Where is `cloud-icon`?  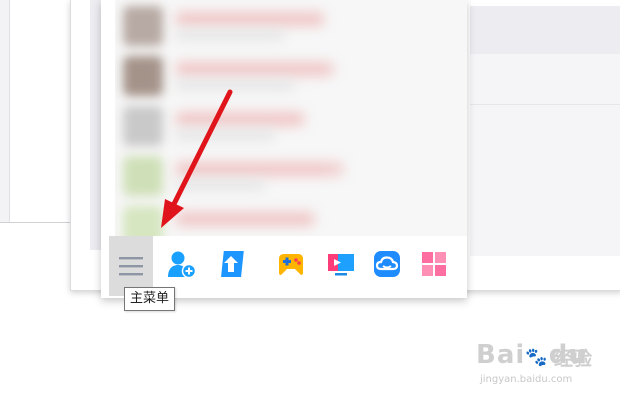
cloud-icon is located at coordinates (387, 264).